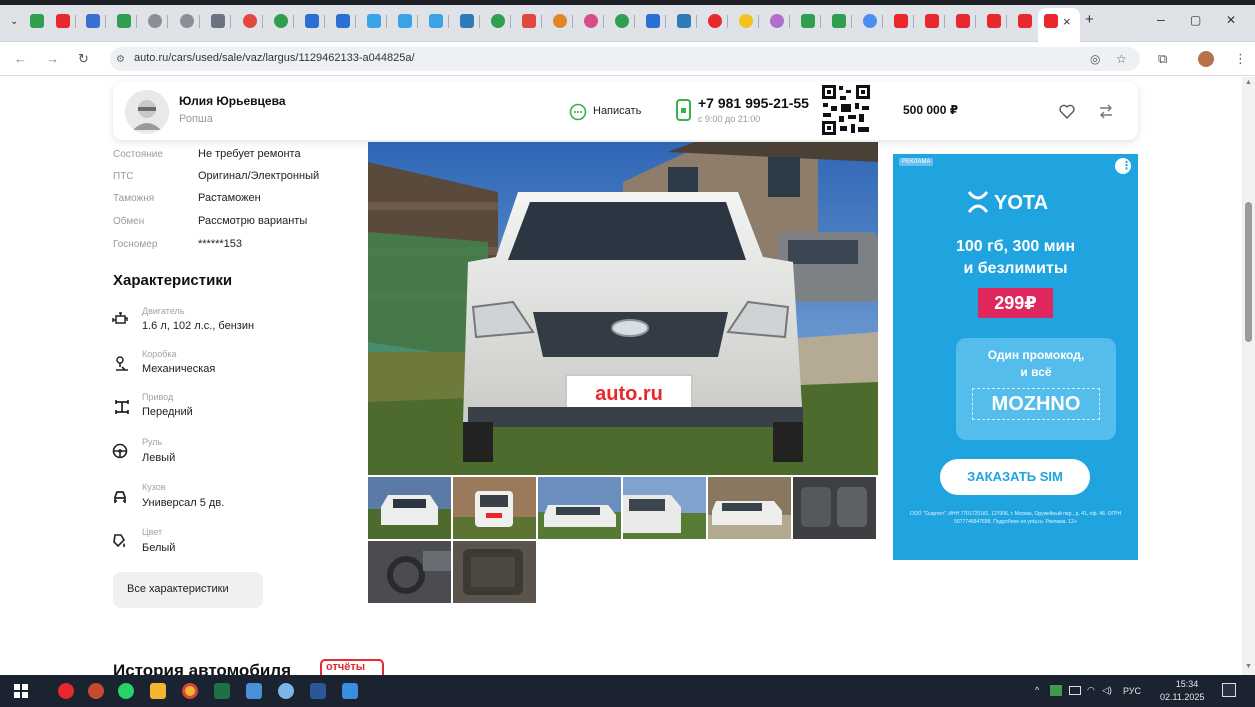 The image size is (1255, 707). I want to click on new-tab-icon: +, so click(1089, 19).